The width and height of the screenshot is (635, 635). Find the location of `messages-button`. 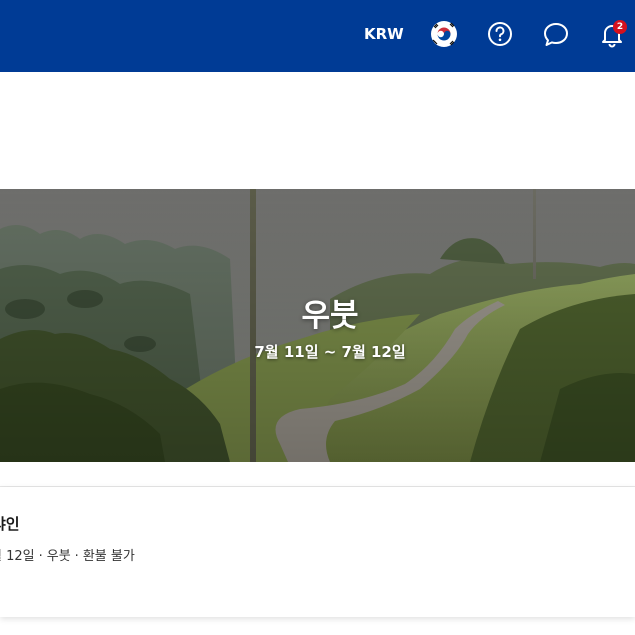

messages-button is located at coordinates (556, 34).